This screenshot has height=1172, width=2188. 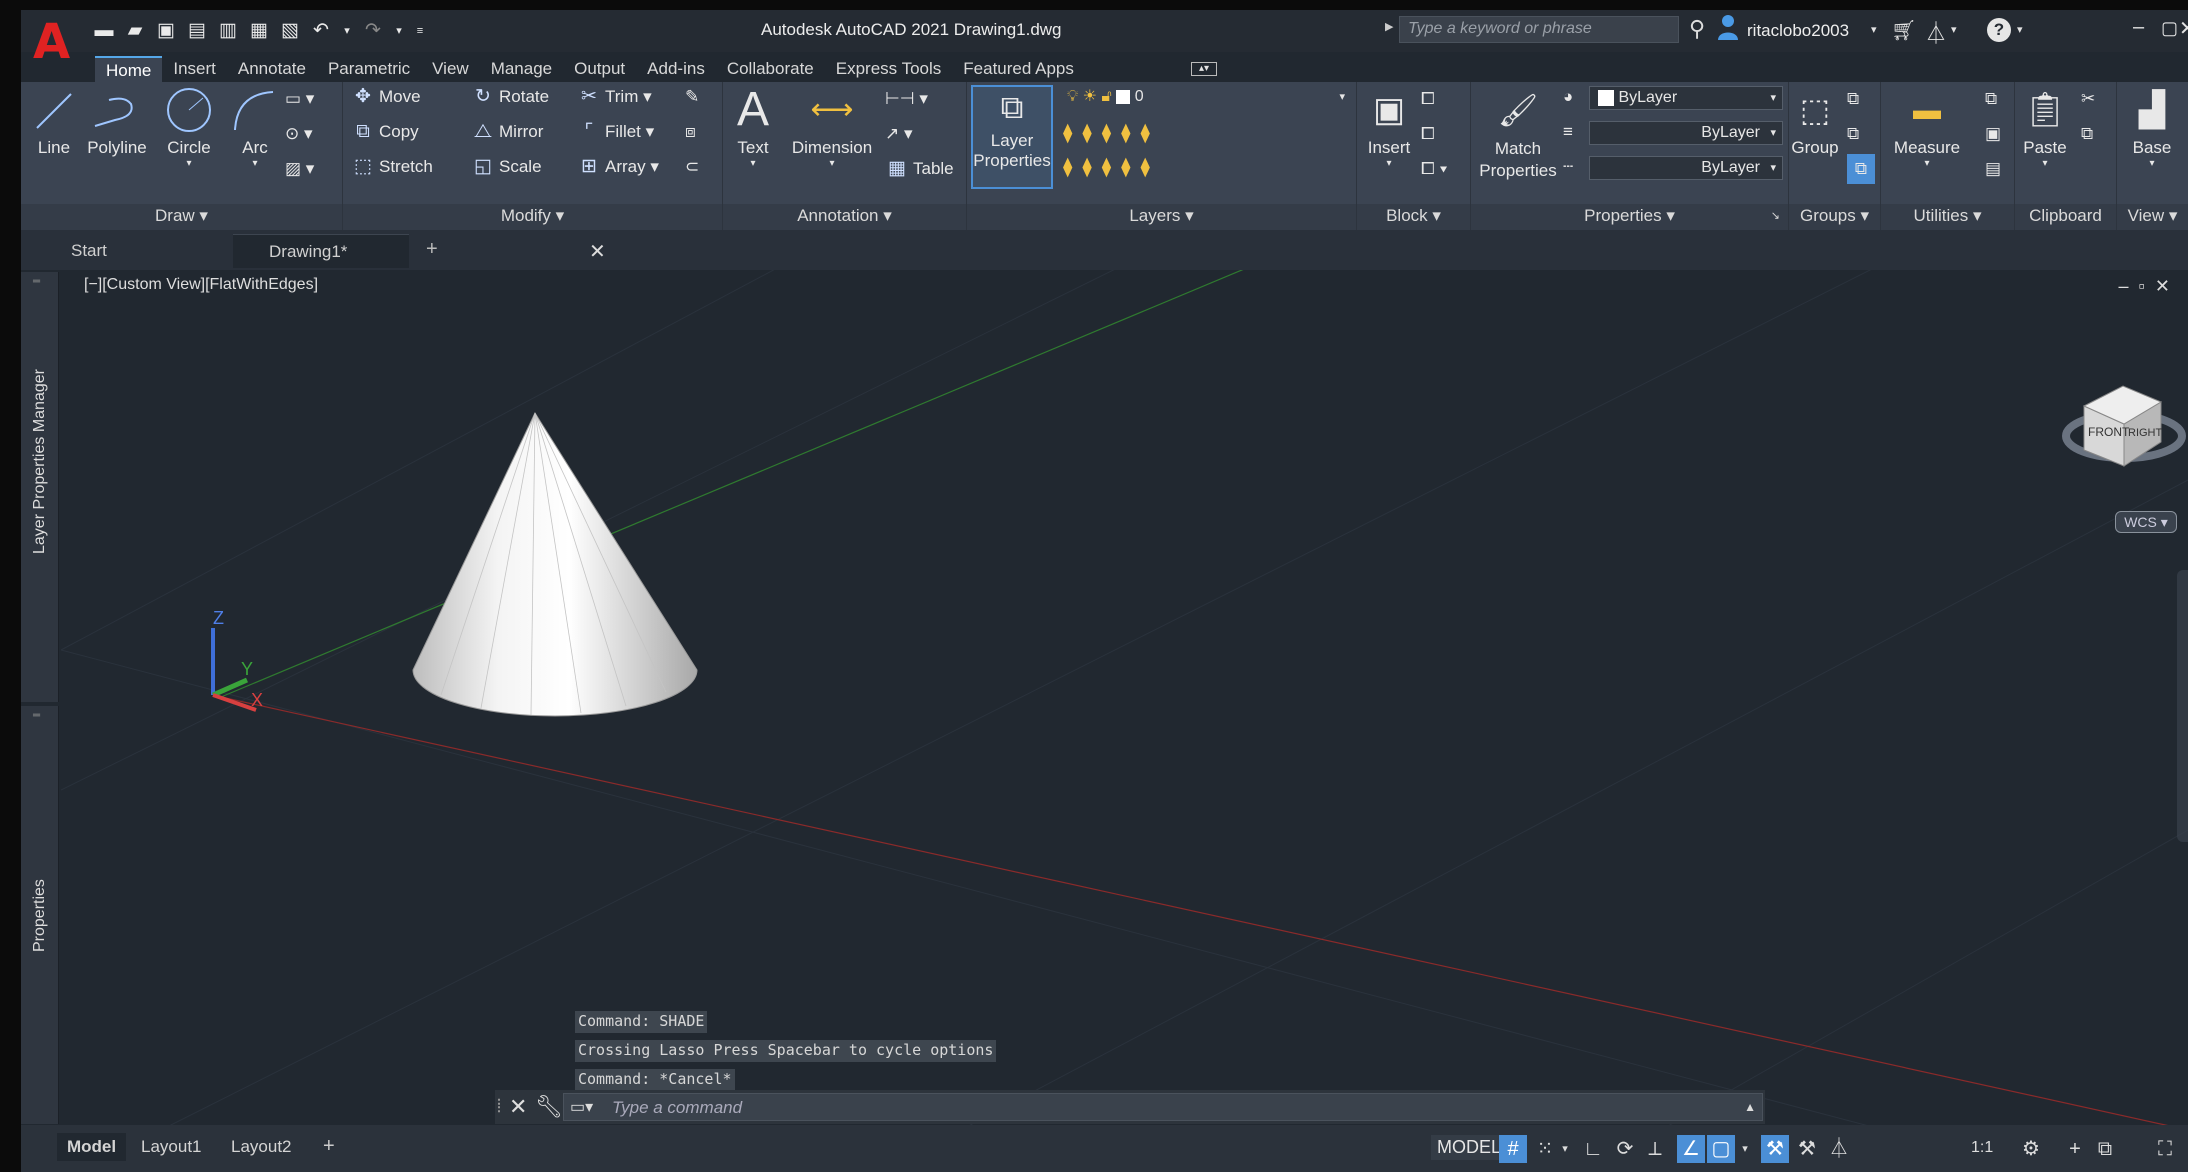 What do you see at coordinates (549, 1107) in the screenshot?
I see `wrench-icon: 🔧︎` at bounding box center [549, 1107].